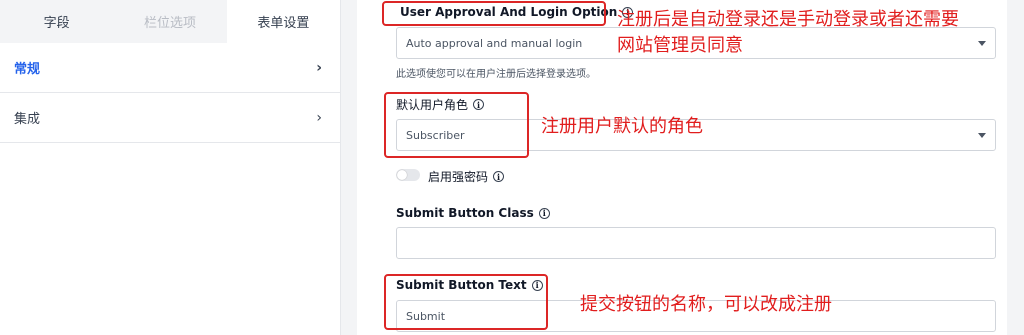 Image resolution: width=1024 pixels, height=335 pixels. I want to click on sidebar-item-label: 集成, so click(27, 119).